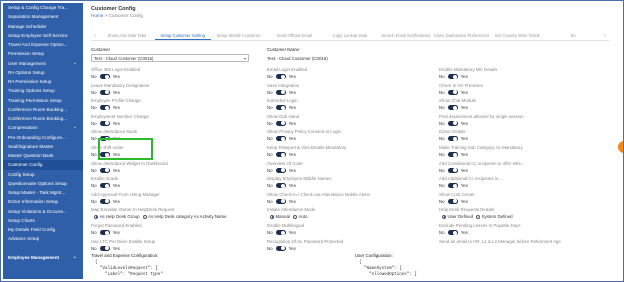 Image resolution: width=624 pixels, height=282 pixels. I want to click on sidebar-item: Permission Setup, so click(43, 53).